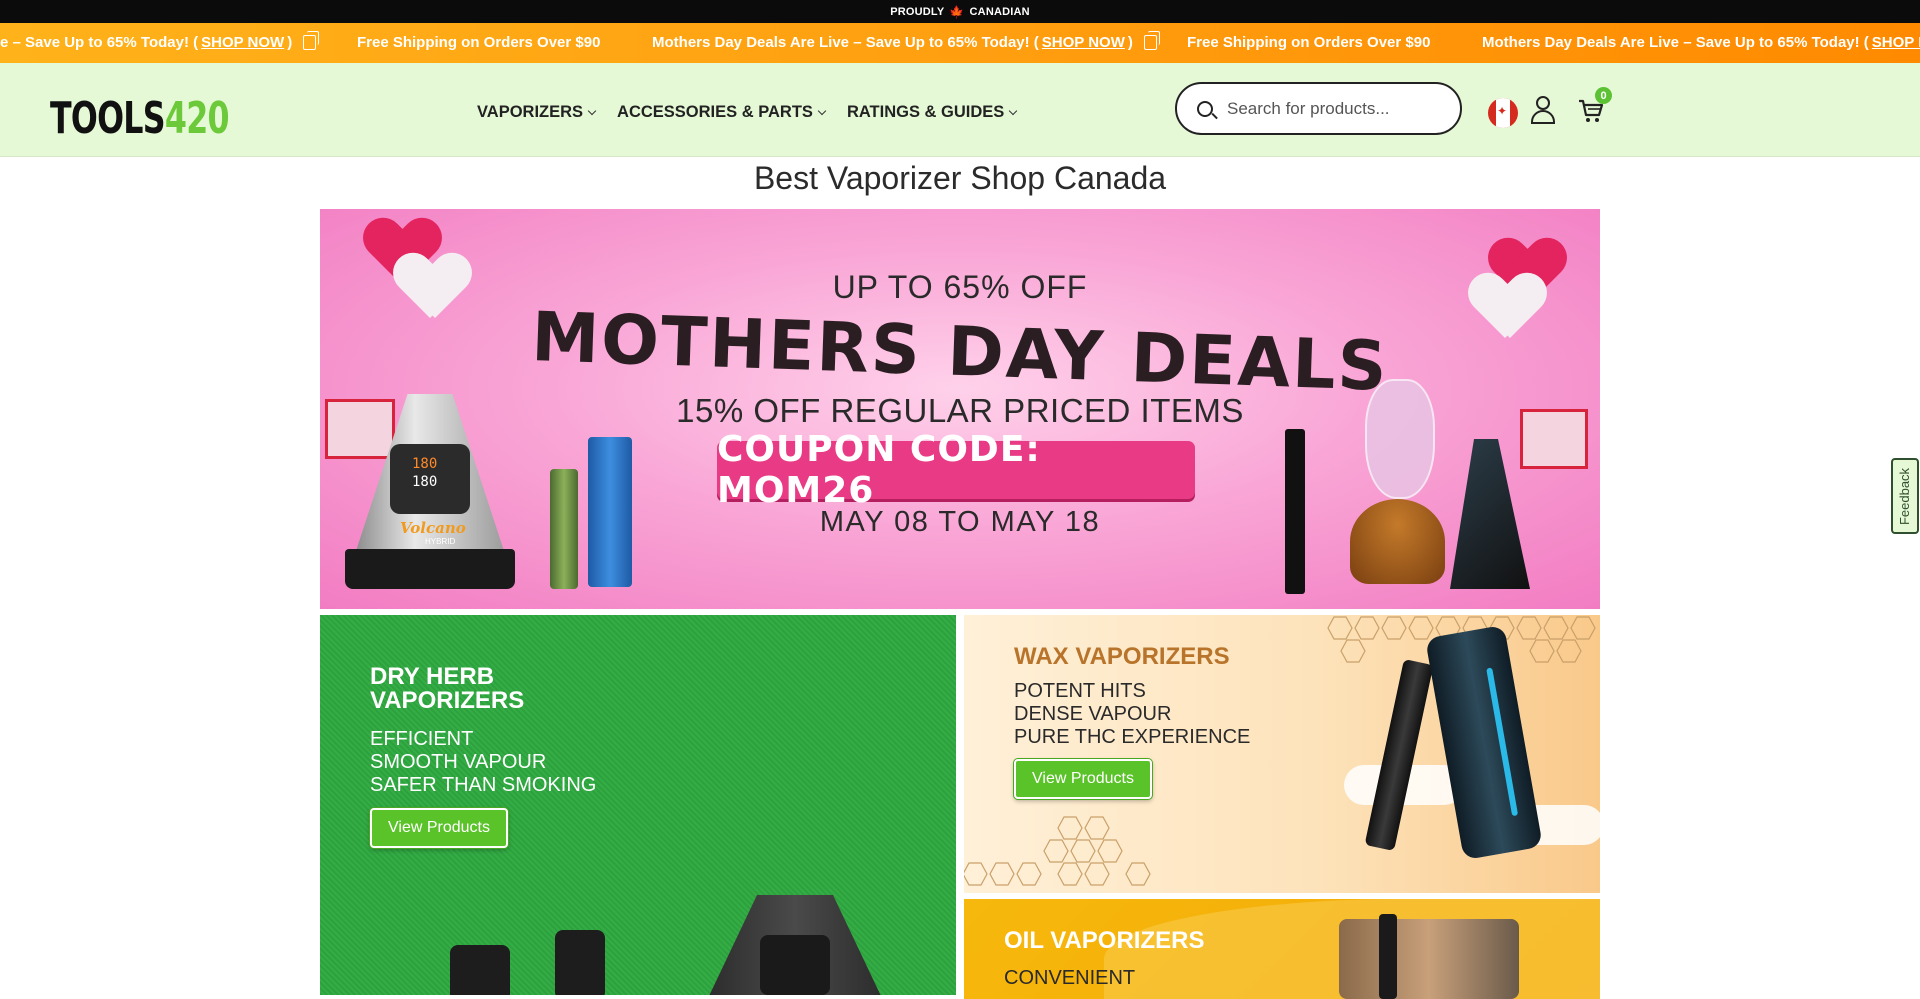  Describe the element at coordinates (960, 522) in the screenshot. I see `hero-date-range: MAY 08 TO MAY 18` at that location.